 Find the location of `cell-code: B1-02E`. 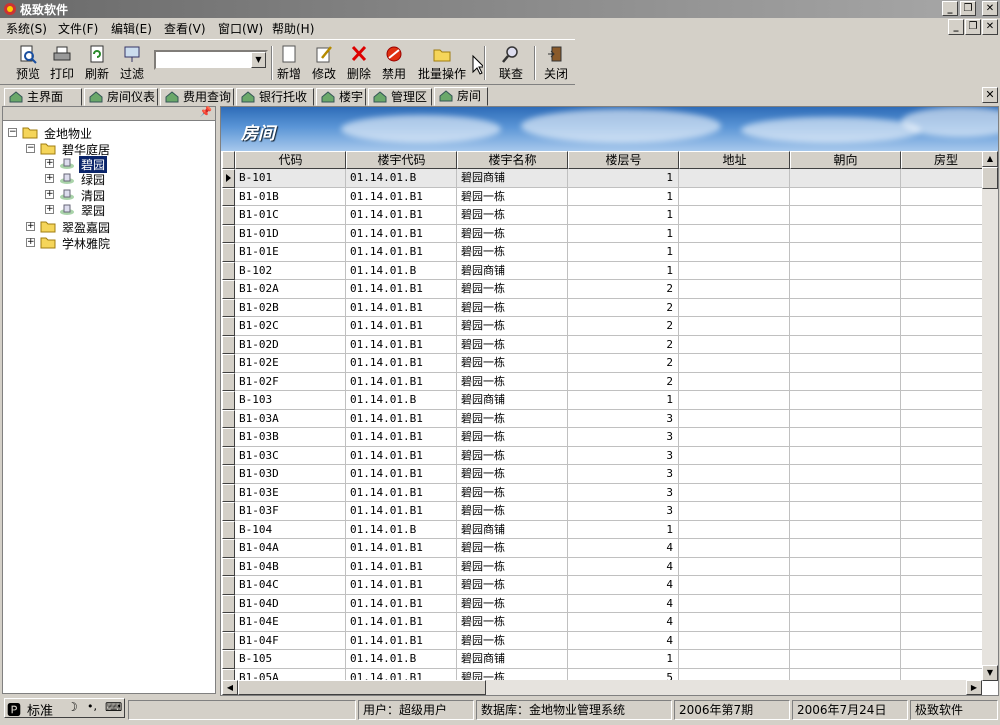

cell-code: B1-02E is located at coordinates (290, 363).